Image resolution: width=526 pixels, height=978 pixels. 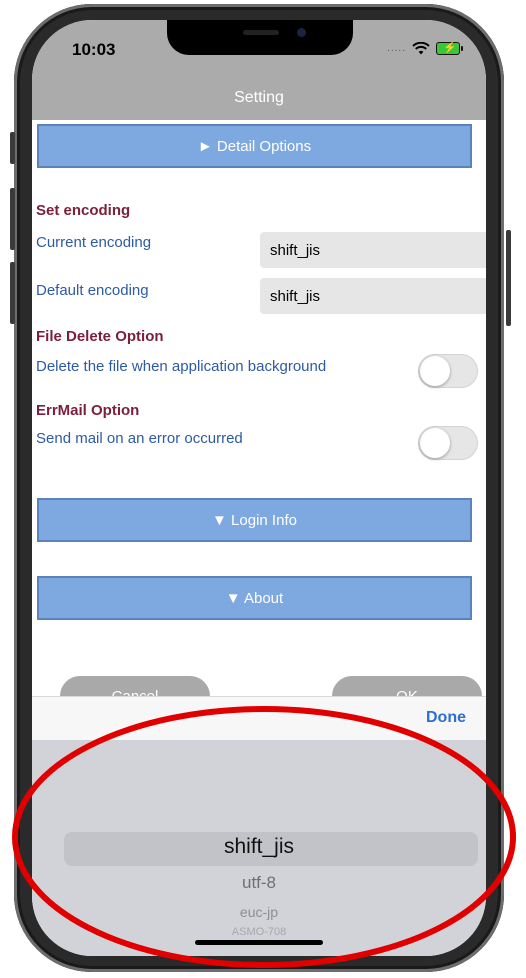 I want to click on picker-option-selected: shift_jis, so click(x=259, y=847).